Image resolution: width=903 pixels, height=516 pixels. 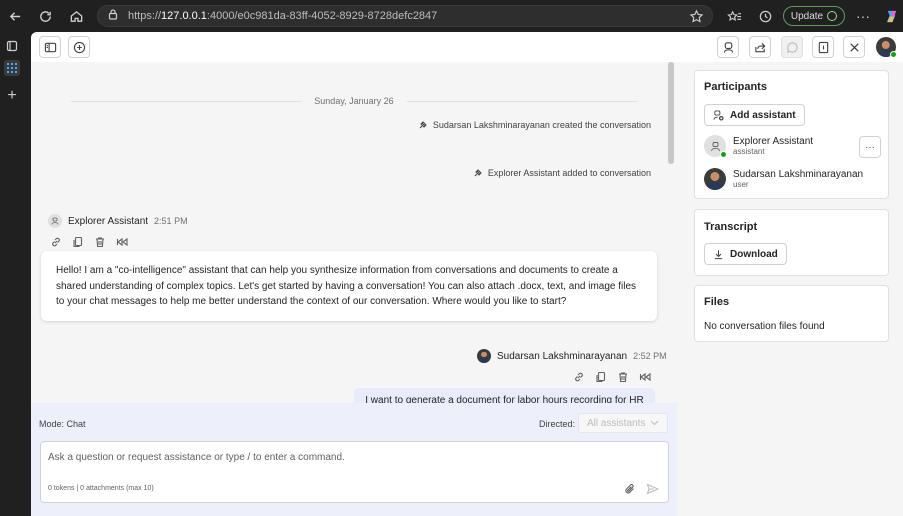 I want to click on system-message: Explorer Assistant added to conversation, so click(x=562, y=173).